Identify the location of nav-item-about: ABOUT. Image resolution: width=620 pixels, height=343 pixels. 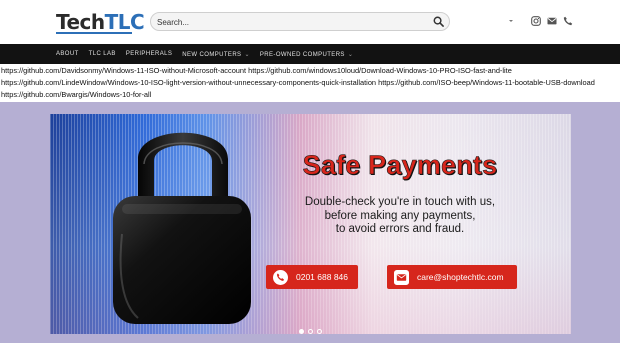
(67, 54).